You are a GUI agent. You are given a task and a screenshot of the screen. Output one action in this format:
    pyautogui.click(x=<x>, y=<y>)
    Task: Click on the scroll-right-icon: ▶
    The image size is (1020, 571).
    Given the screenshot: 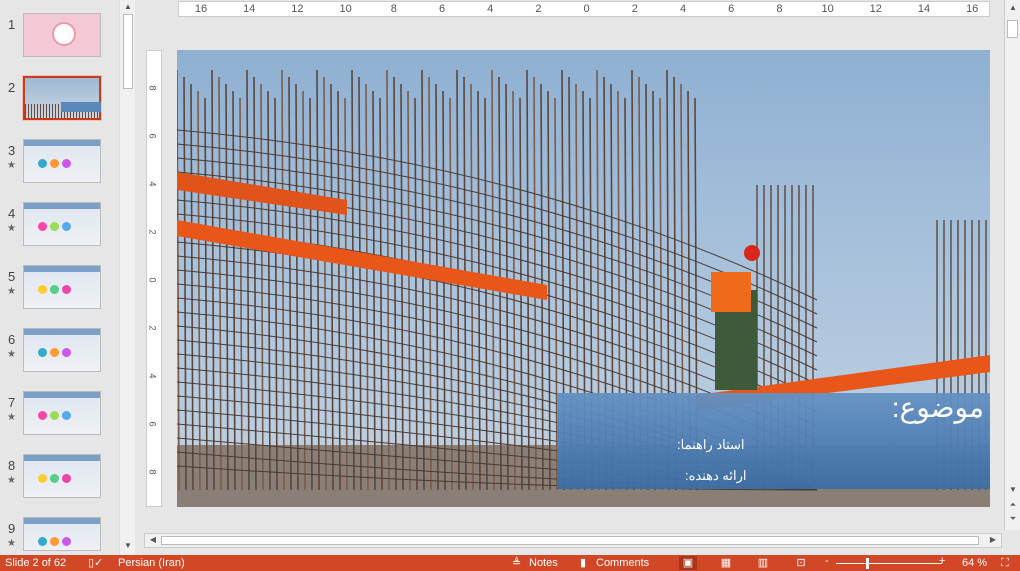 What is the action you would take?
    pyautogui.click(x=993, y=539)
    